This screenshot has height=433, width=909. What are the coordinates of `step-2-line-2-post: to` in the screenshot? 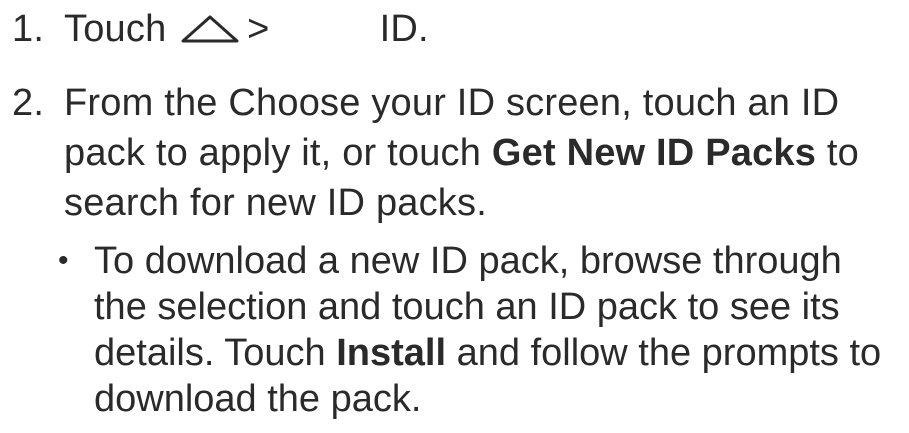 It's located at (837, 153).